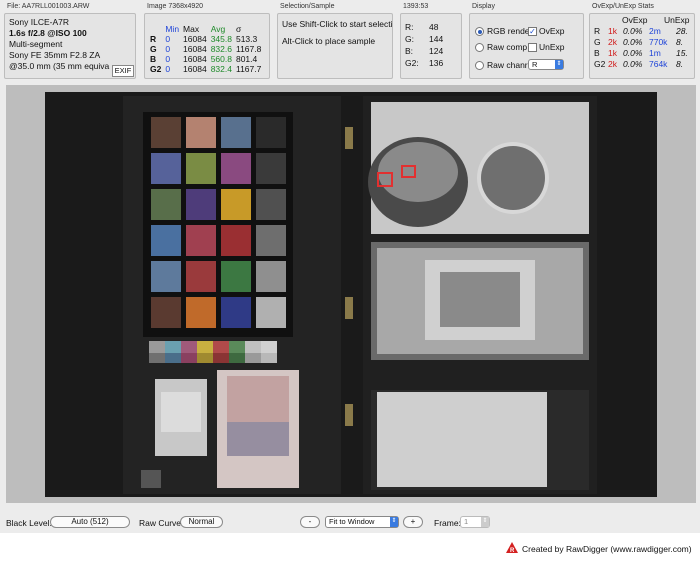  I want to click on raw-channel-label: Raw chanr, so click(507, 65).